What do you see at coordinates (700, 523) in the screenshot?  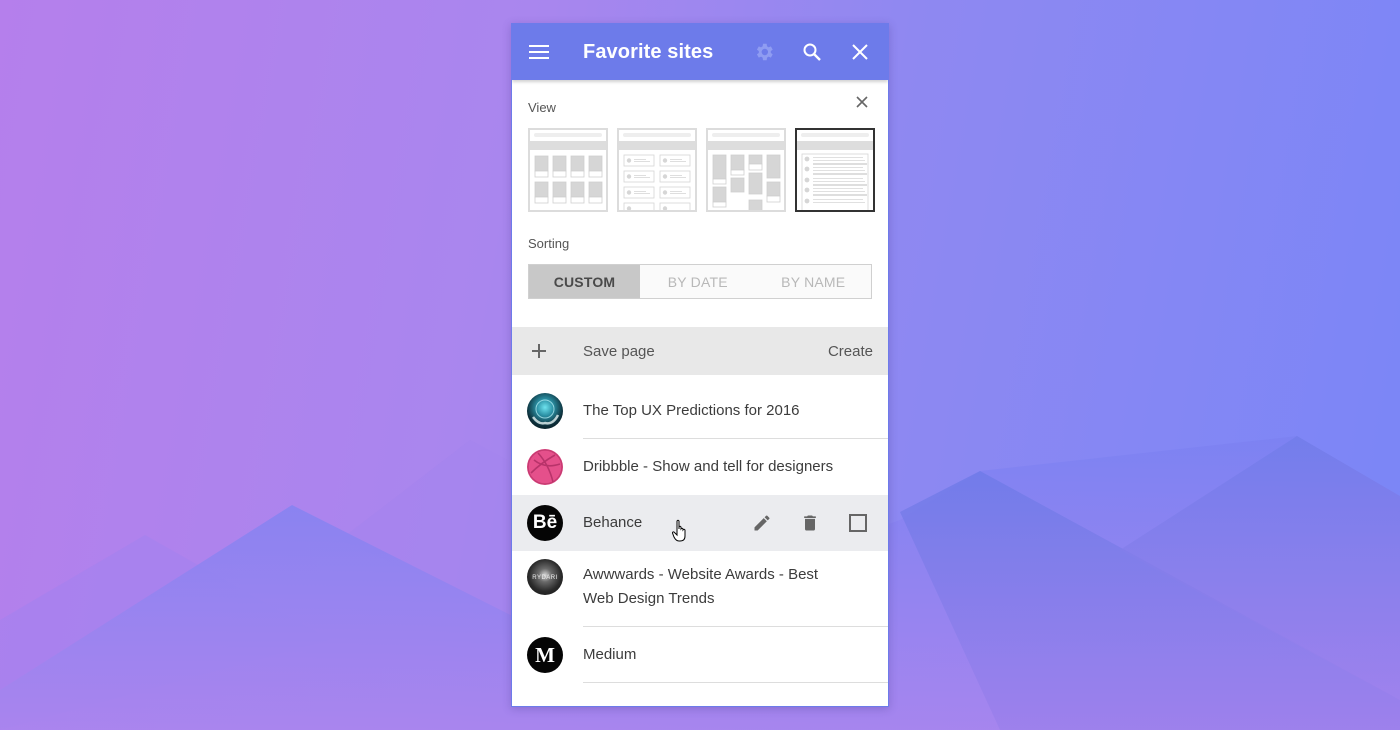 I see `list-item: Bē Behance` at bounding box center [700, 523].